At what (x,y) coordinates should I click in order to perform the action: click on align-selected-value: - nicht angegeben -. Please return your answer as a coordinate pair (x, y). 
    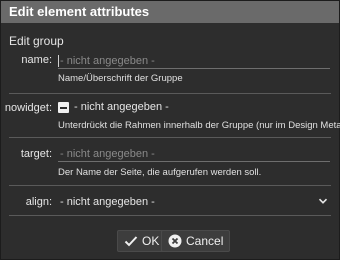
    Looking at the image, I should click on (107, 202).